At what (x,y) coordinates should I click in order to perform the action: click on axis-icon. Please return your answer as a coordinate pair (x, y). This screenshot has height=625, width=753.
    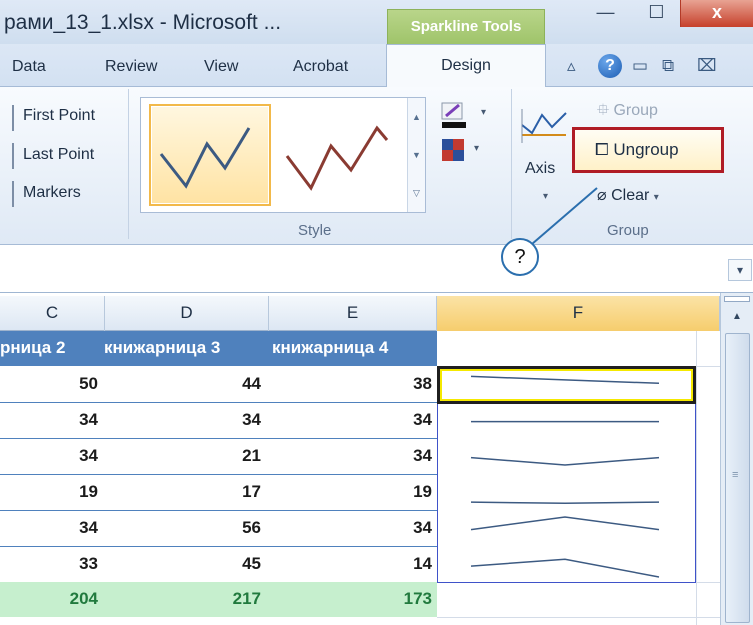
    Looking at the image, I should click on (544, 127).